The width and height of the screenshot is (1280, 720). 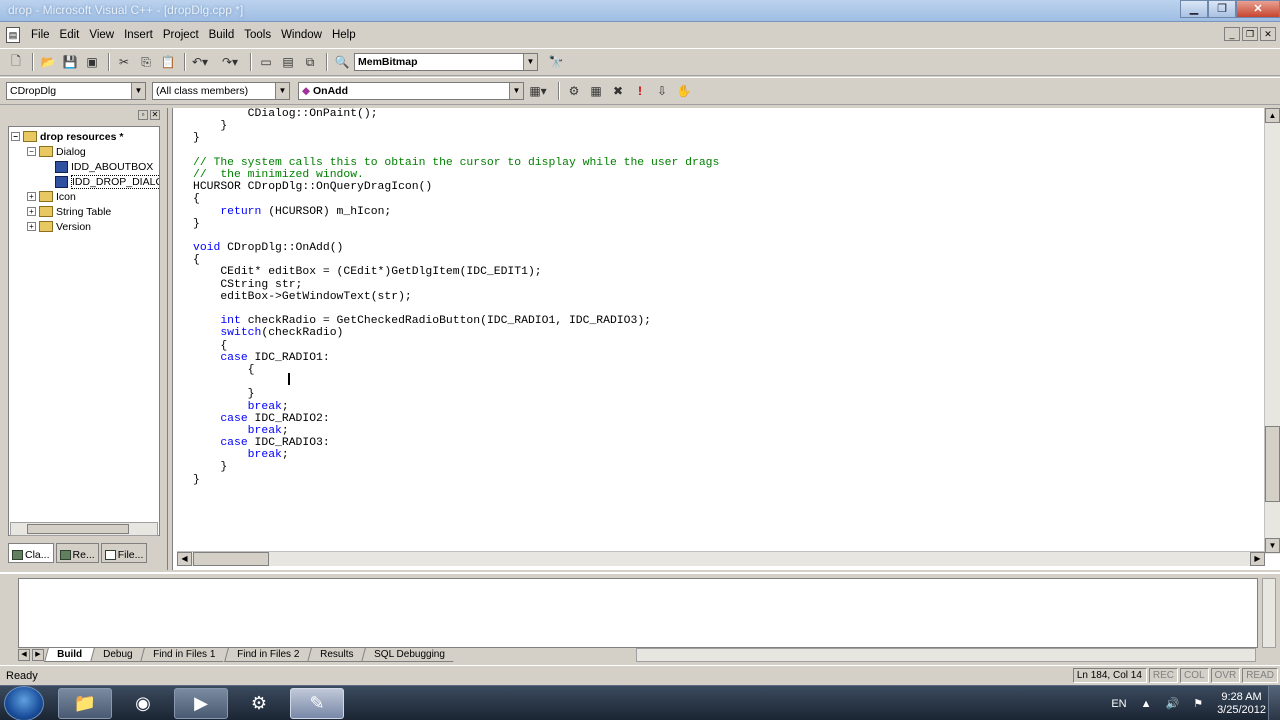 I want to click on menu-edit: Edit, so click(x=70, y=35).